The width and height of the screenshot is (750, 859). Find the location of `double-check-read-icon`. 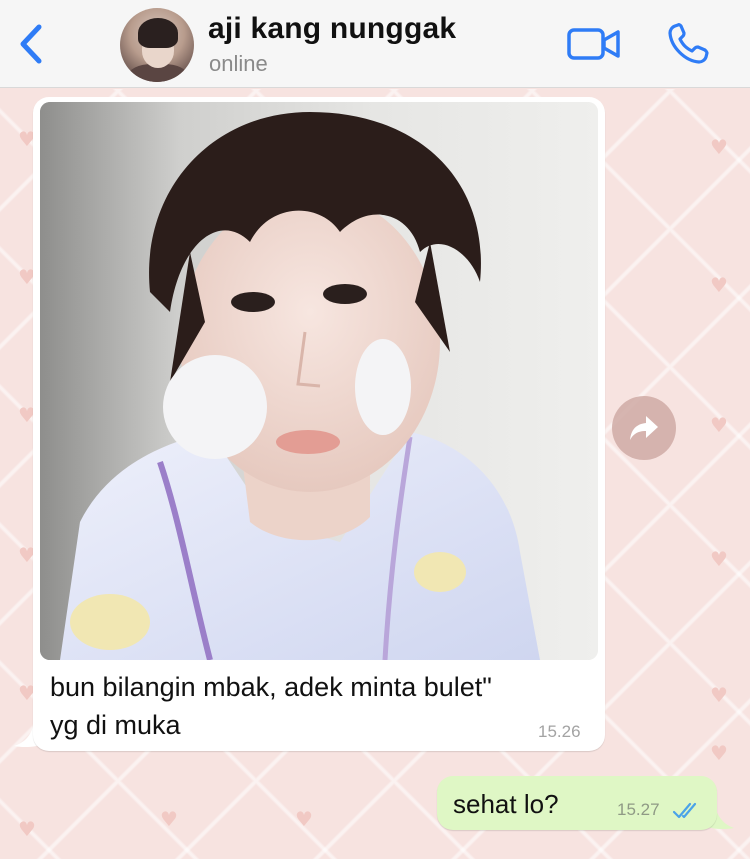

double-check-read-icon is located at coordinates (684, 810).